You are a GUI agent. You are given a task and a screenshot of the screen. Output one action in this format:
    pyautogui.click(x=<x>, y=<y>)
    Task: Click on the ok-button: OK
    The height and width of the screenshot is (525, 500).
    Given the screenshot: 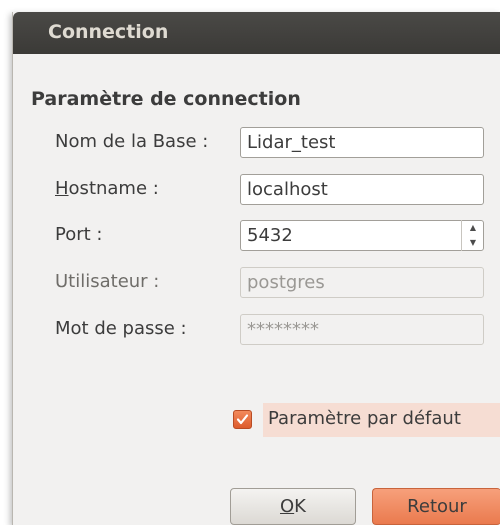 What is the action you would take?
    pyautogui.click(x=293, y=506)
    